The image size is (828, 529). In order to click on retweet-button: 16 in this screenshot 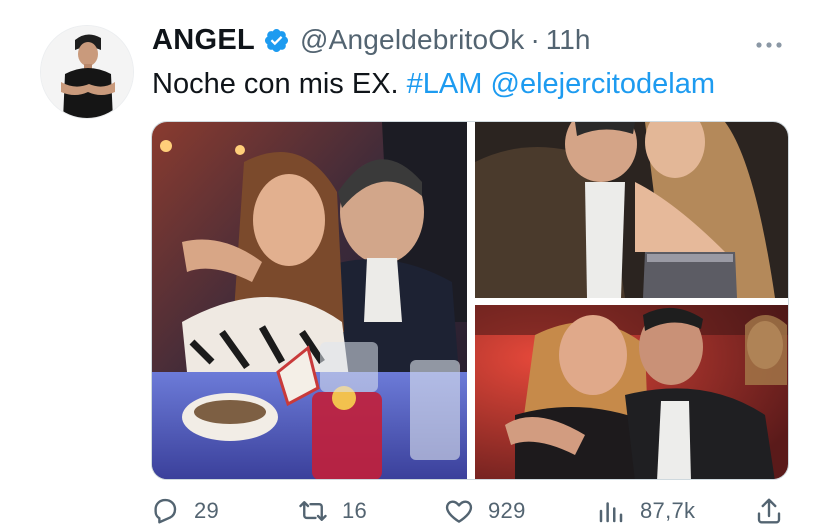, I will do `click(332, 511)`.